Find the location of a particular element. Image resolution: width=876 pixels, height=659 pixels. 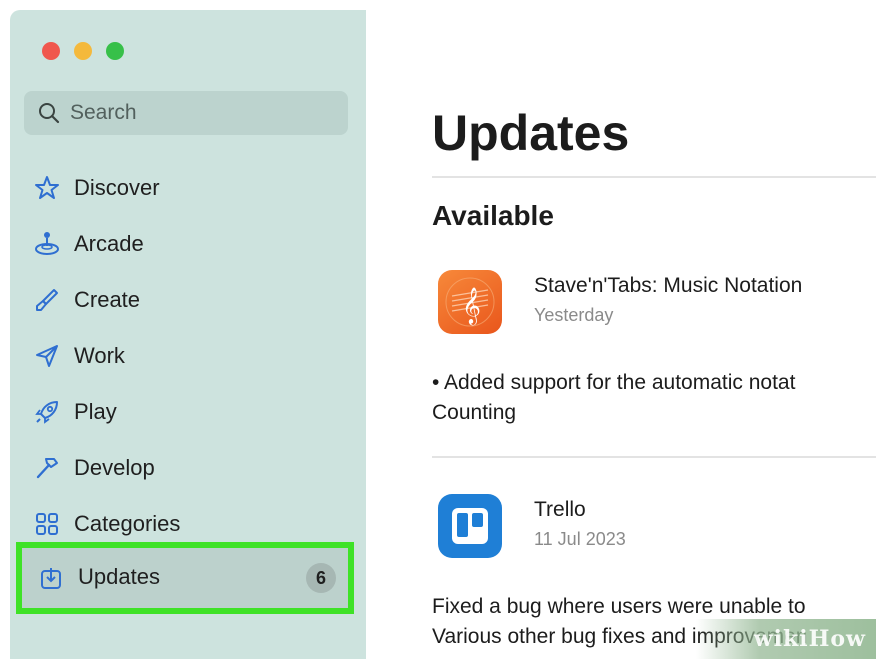

sidebar-item-categories: Categories is located at coordinates (187, 524).